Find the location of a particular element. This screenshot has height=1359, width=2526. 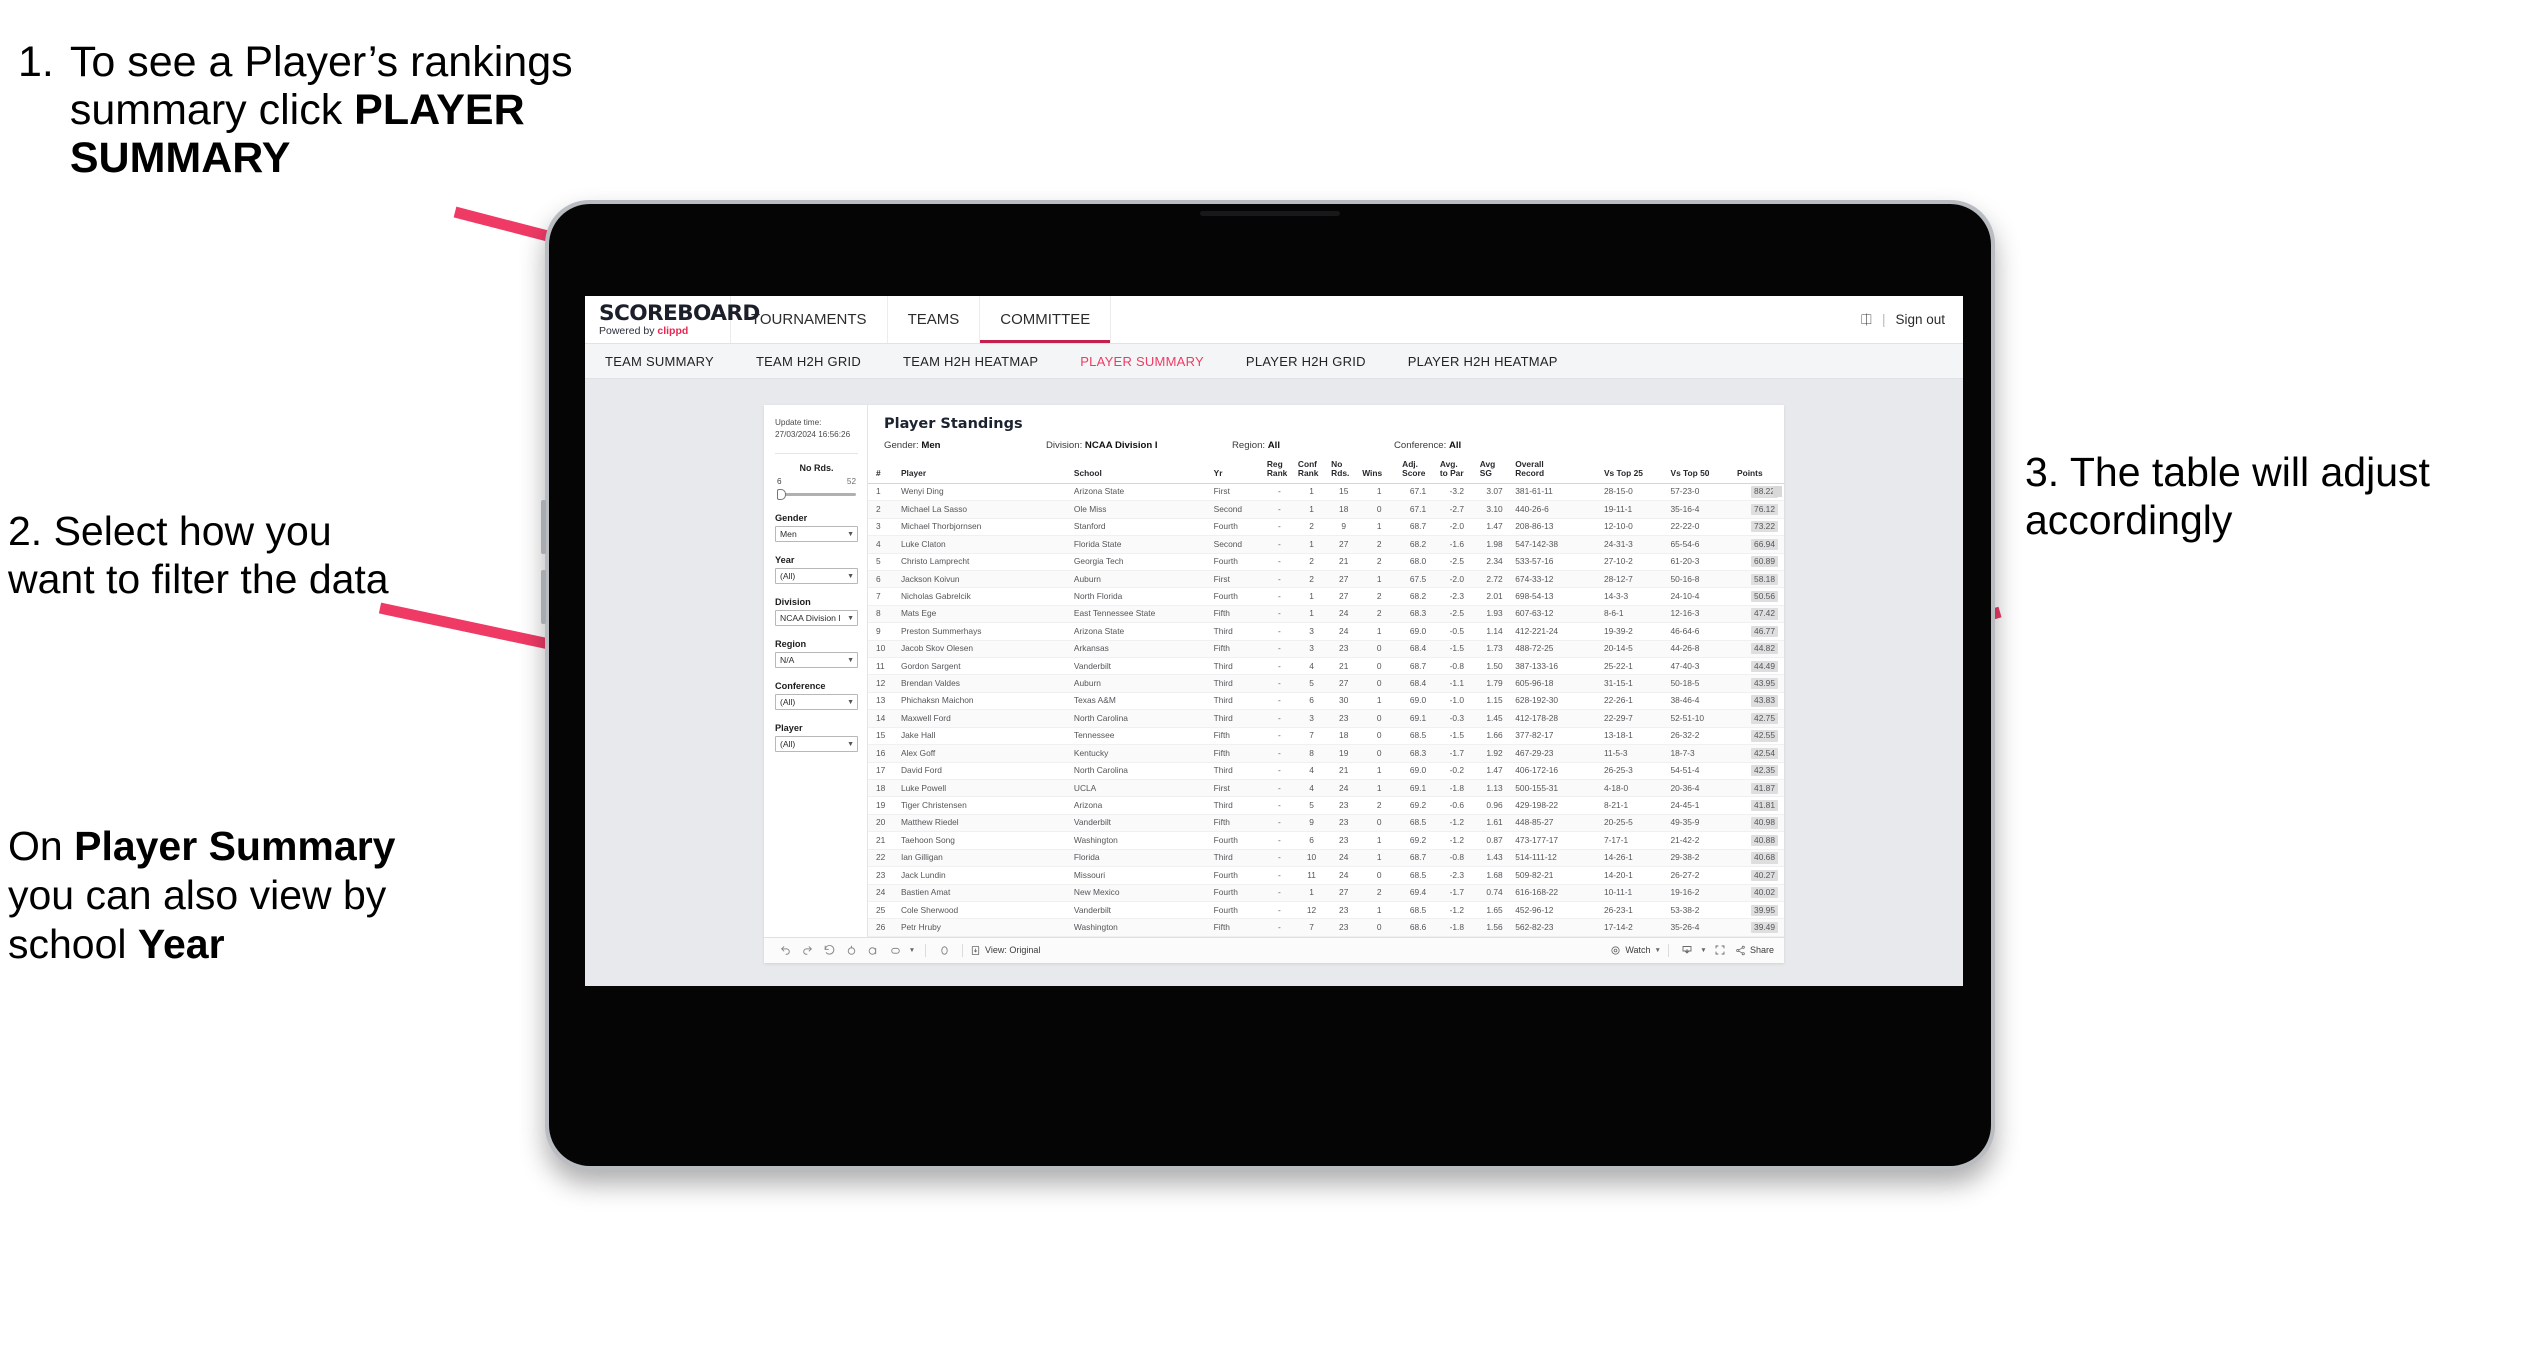

revert-icon is located at coordinates (829, 950).